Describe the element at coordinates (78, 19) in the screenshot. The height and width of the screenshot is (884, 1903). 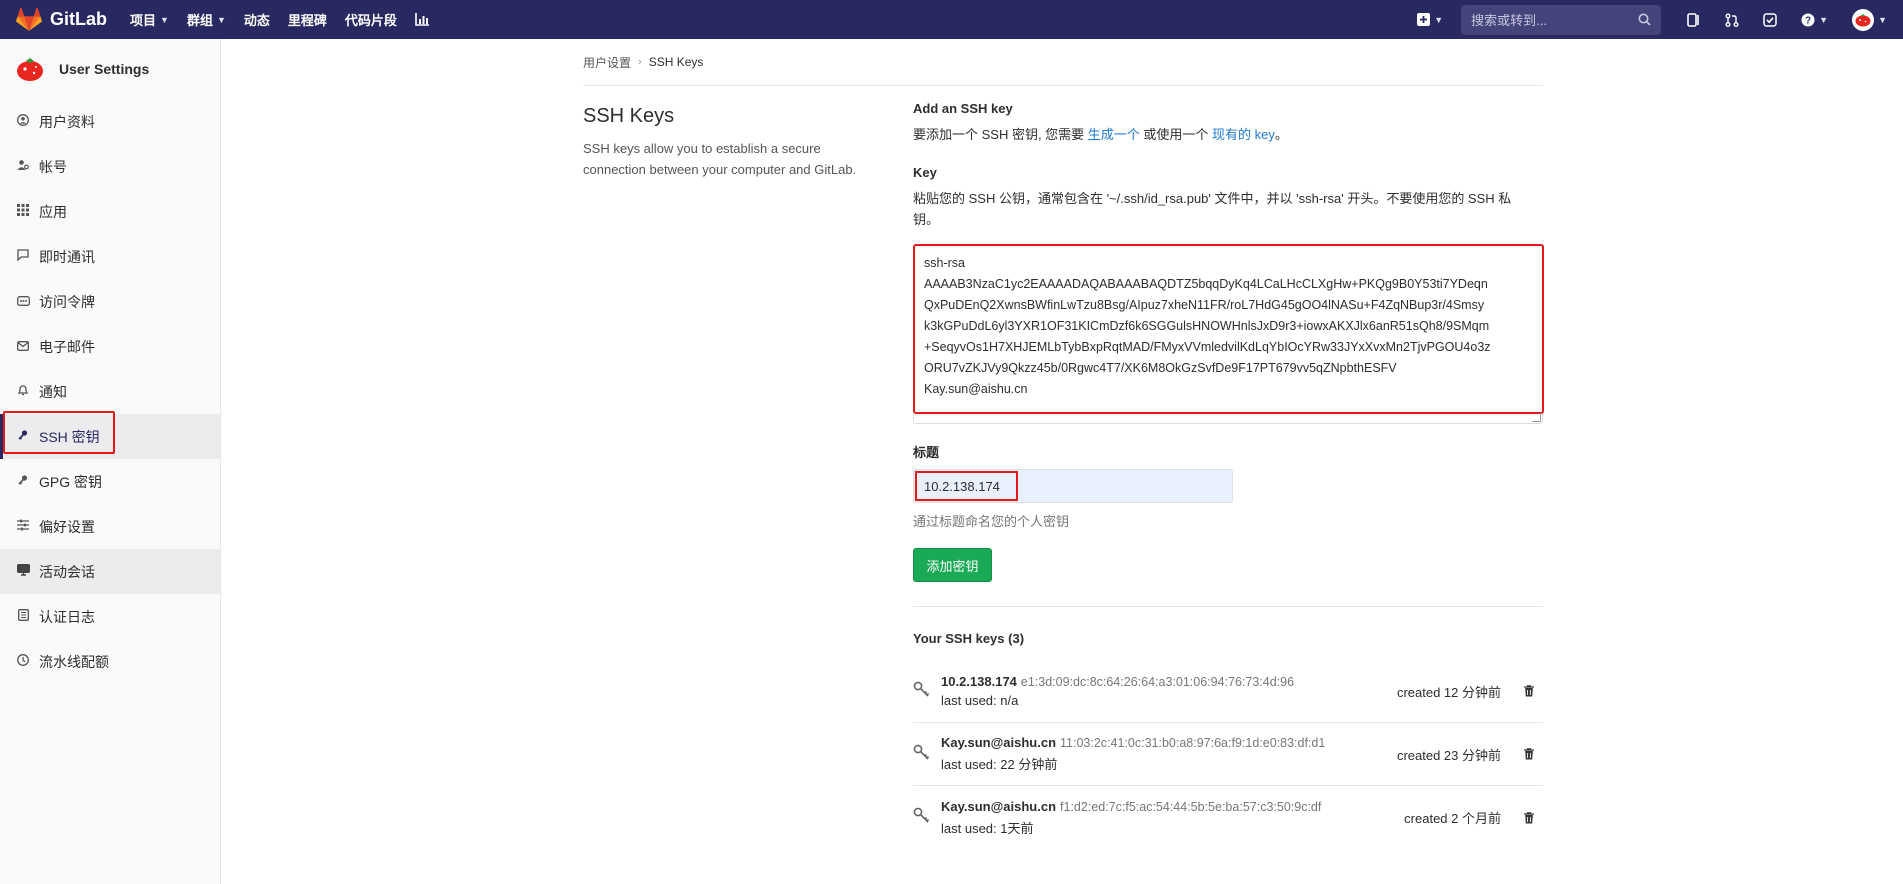
I see `brand-name: GitLab` at that location.